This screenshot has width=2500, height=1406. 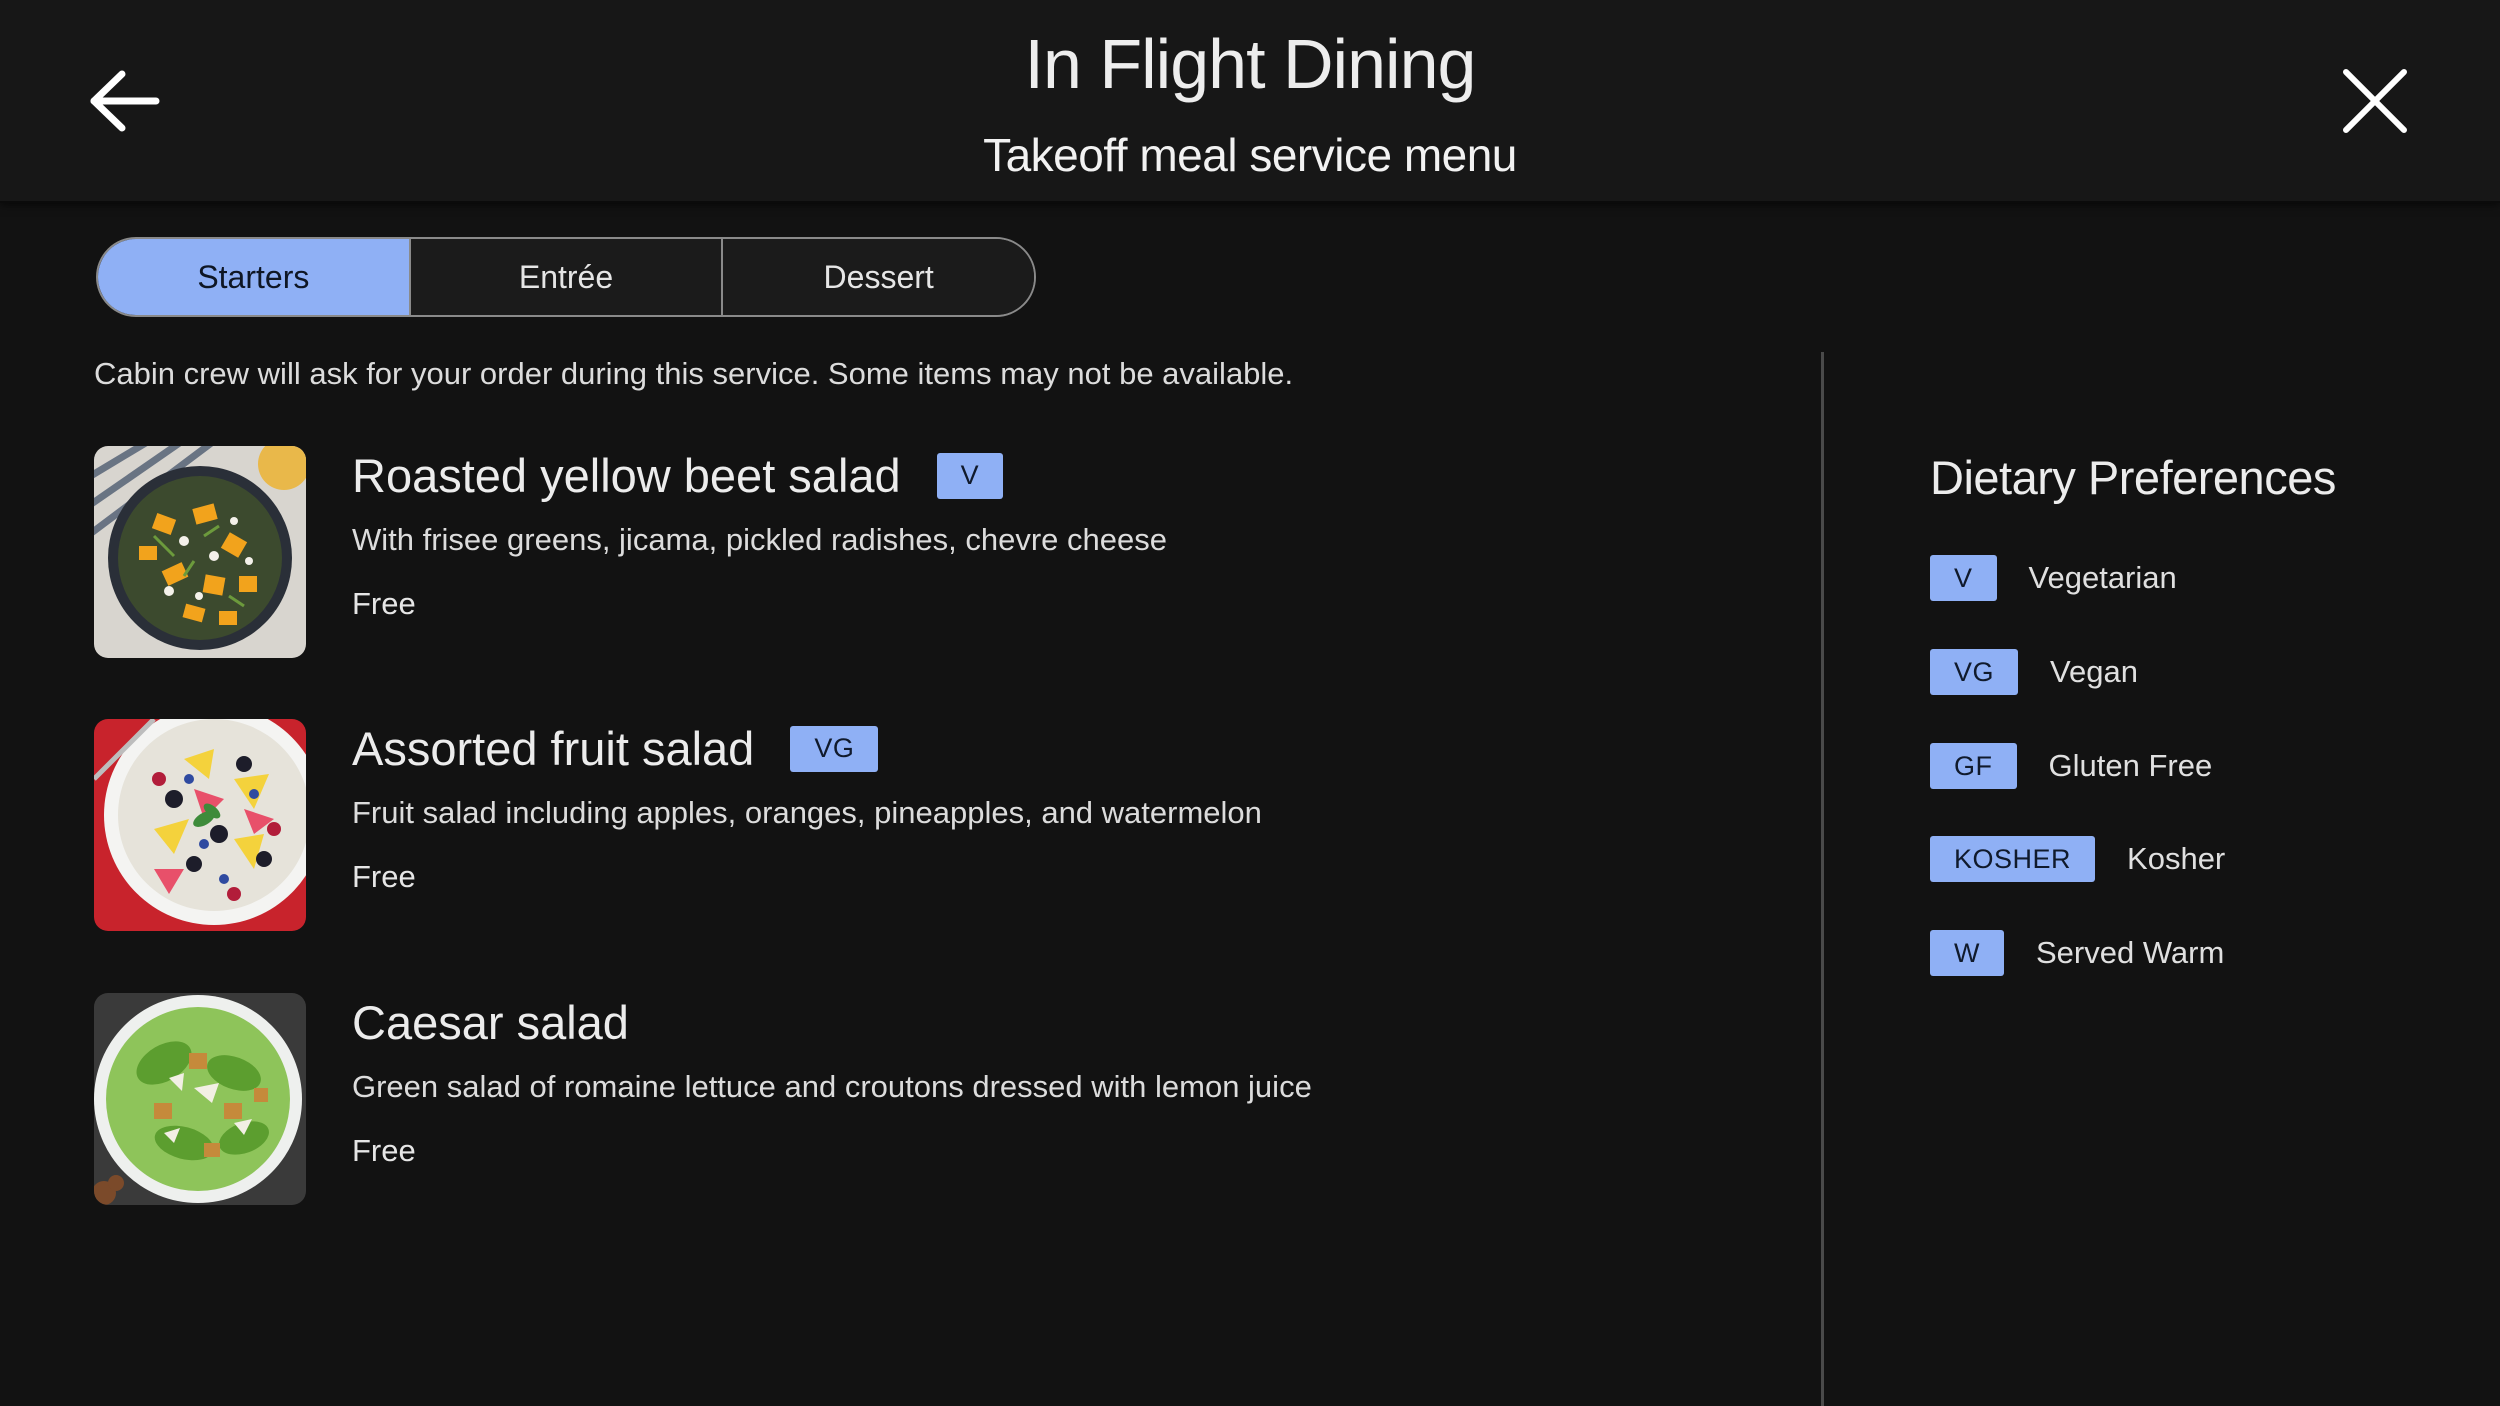 I want to click on page-title: In Flight Dining, so click(x=1250, y=64).